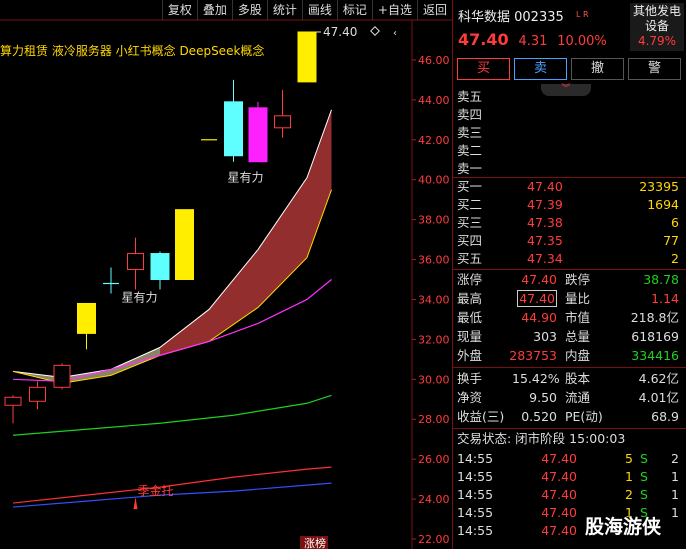 This screenshot has width=686, height=549. Describe the element at coordinates (570, 317) in the screenshot. I see `stat-row: 最低 44.90 市值 218.8亿` at that location.